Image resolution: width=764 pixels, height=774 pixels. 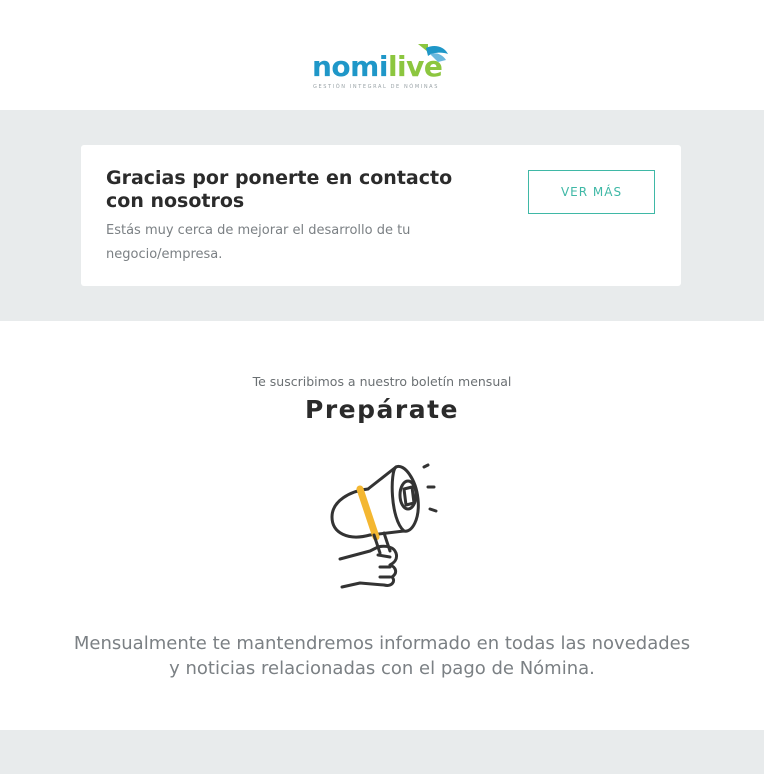 I want to click on header: nomilive GESTIÓN INTEGRAL DE NÓMINAS, so click(x=382, y=55).